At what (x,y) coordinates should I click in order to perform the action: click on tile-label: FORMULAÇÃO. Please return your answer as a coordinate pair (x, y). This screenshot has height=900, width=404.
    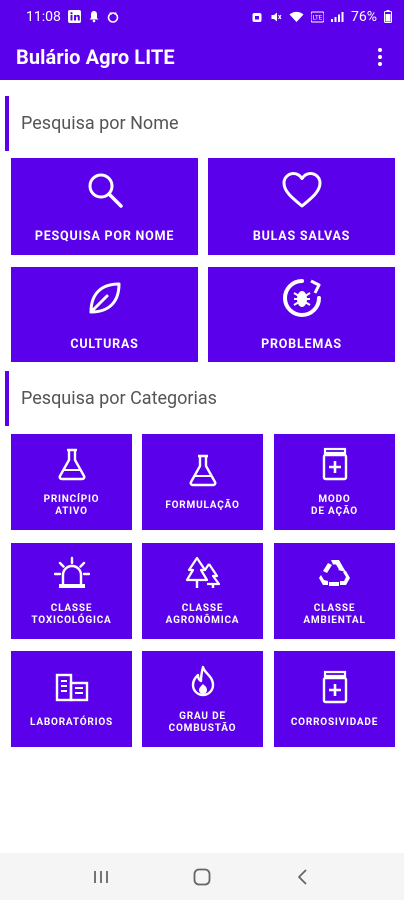
    Looking at the image, I should click on (202, 505).